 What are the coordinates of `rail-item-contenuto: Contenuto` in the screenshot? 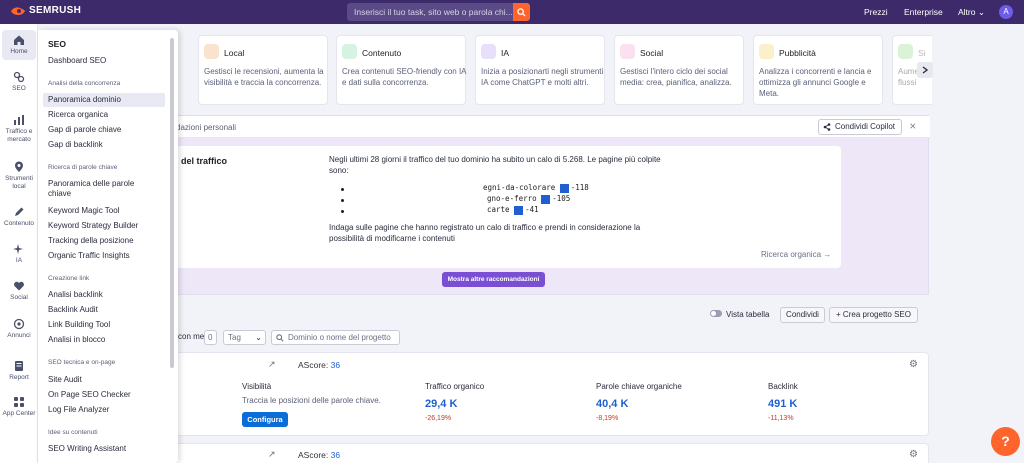 It's located at (19, 217).